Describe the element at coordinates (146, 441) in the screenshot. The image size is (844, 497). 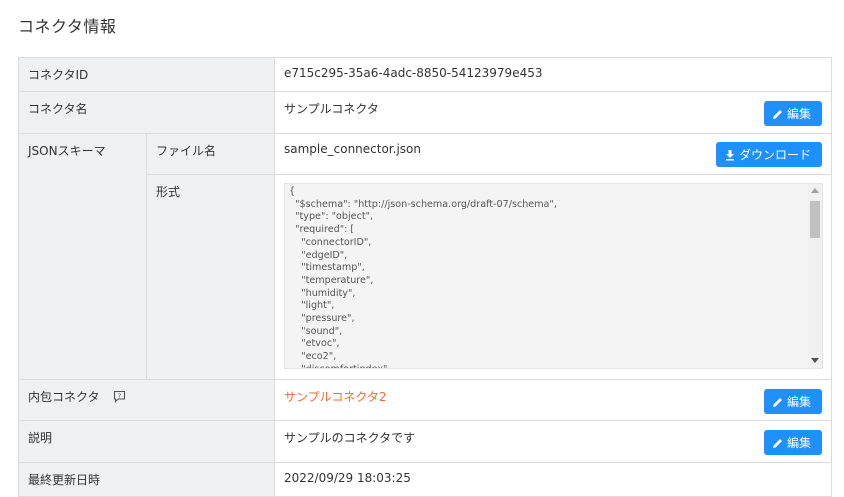
I see `description-label: 説明` at that location.